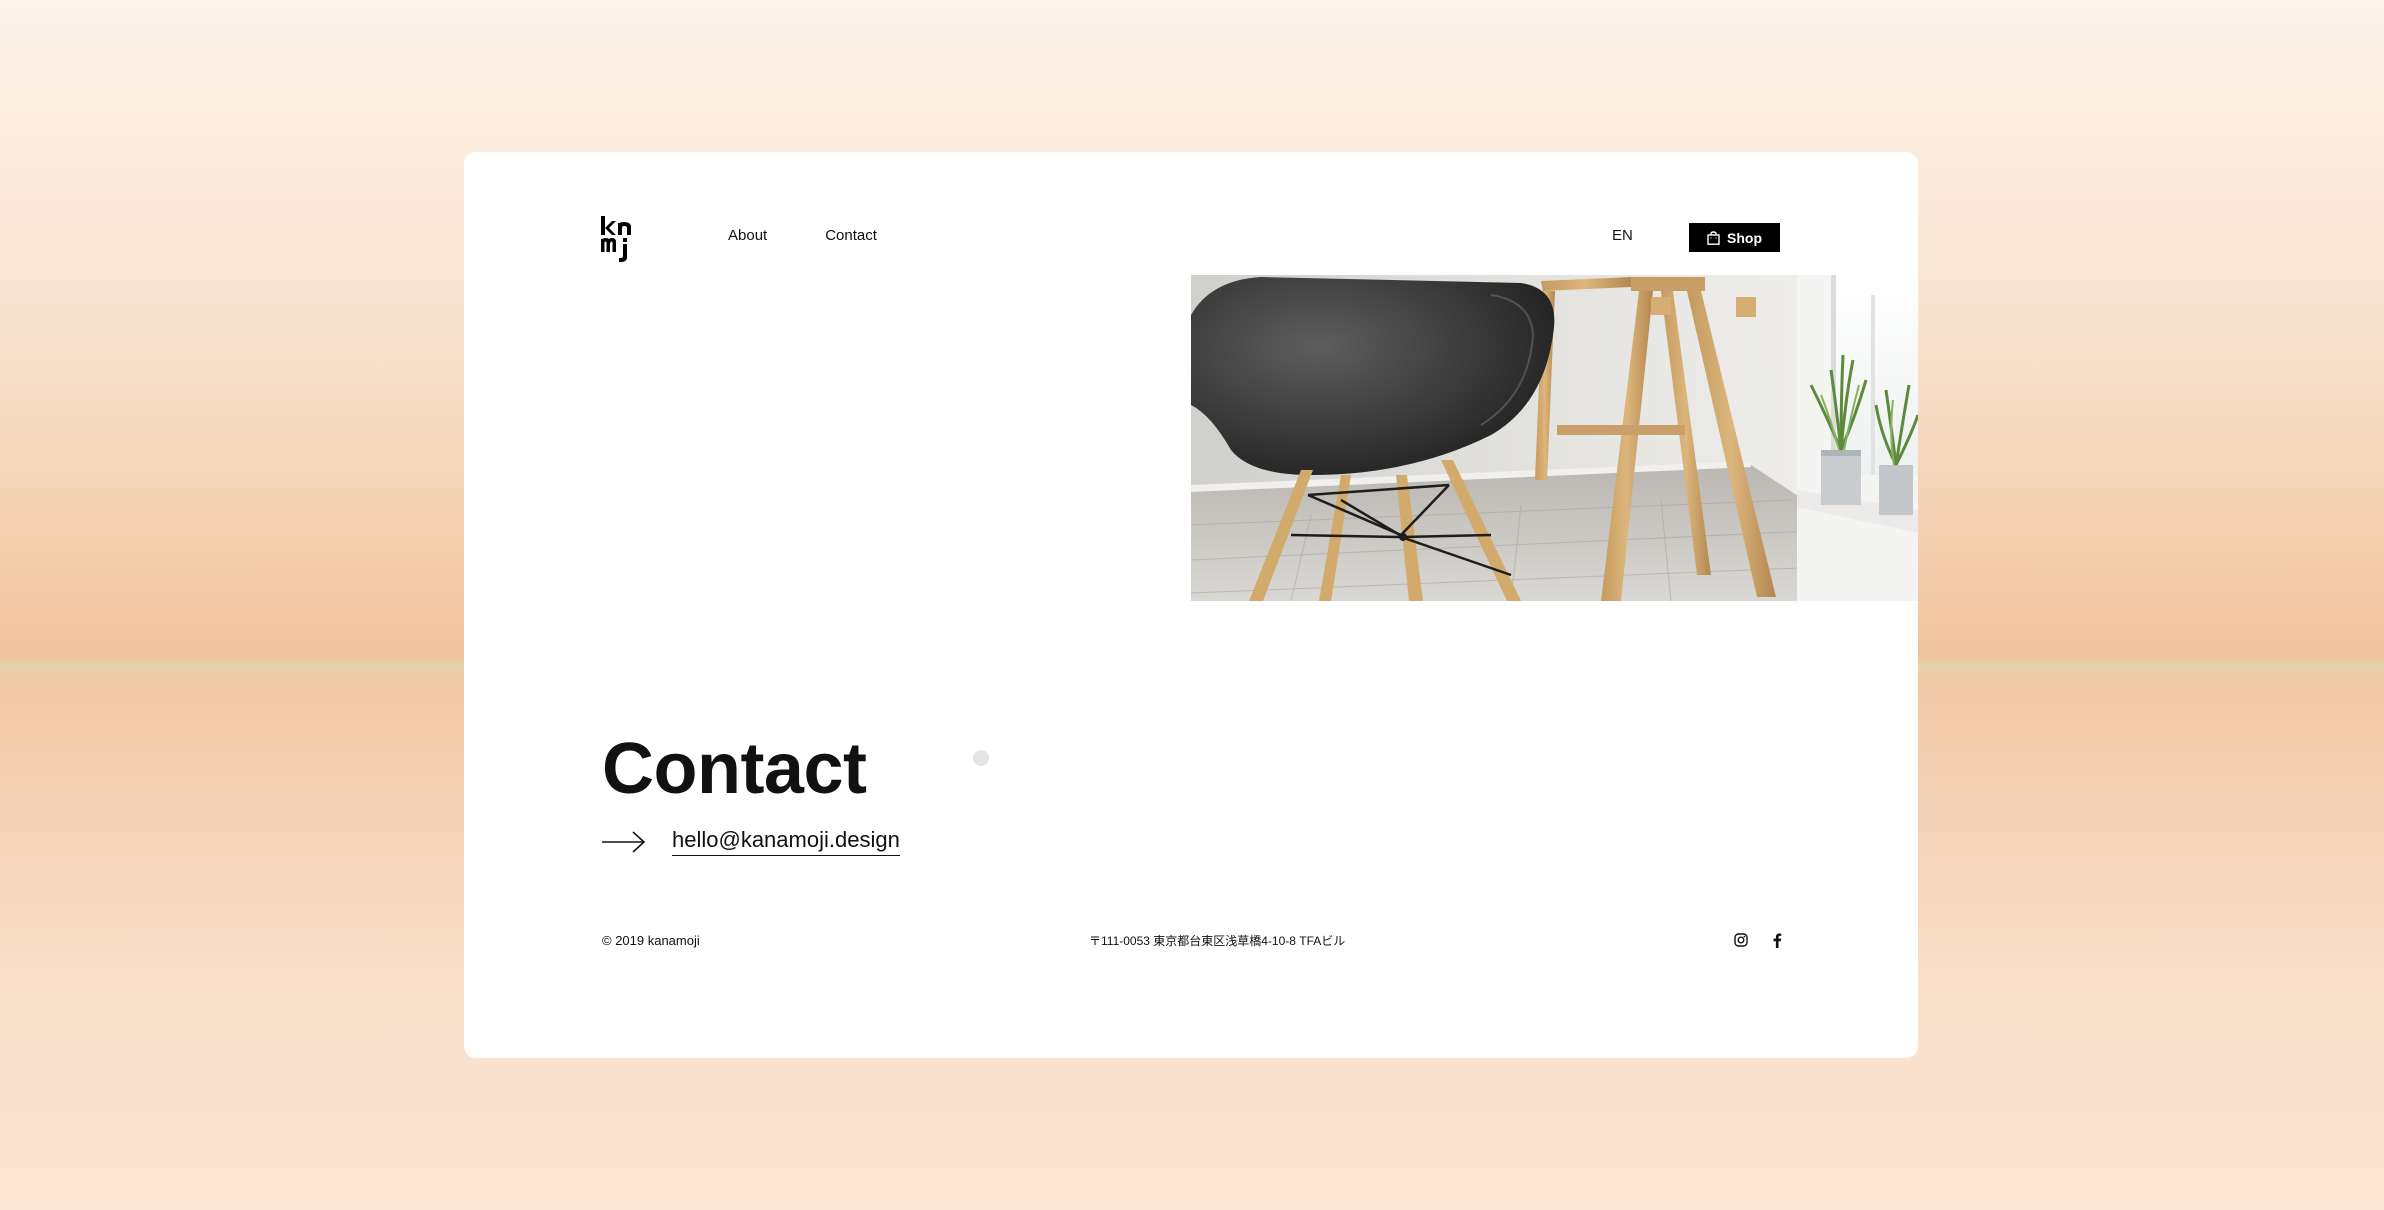  I want to click on shop-button: Shop, so click(1734, 237).